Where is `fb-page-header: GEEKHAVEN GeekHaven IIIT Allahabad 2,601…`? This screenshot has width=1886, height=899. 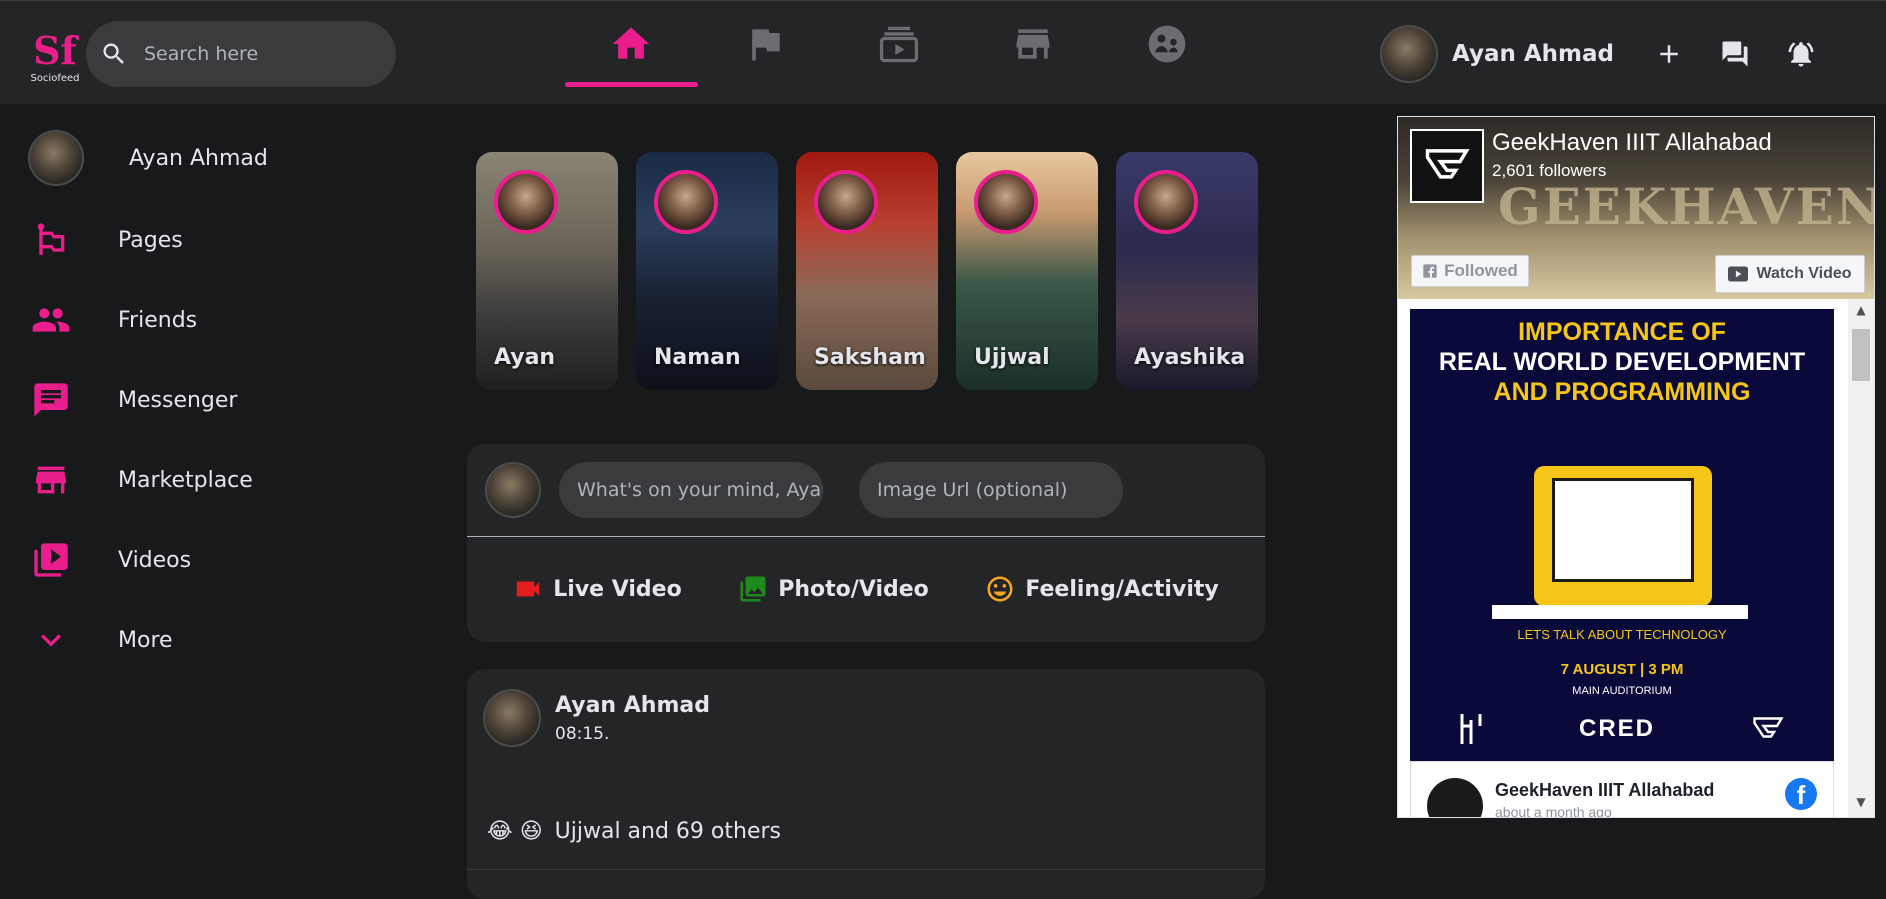 fb-page-header: GEEKHAVEN GeekHaven IIIT Allahabad 2,601… is located at coordinates (1636, 208).